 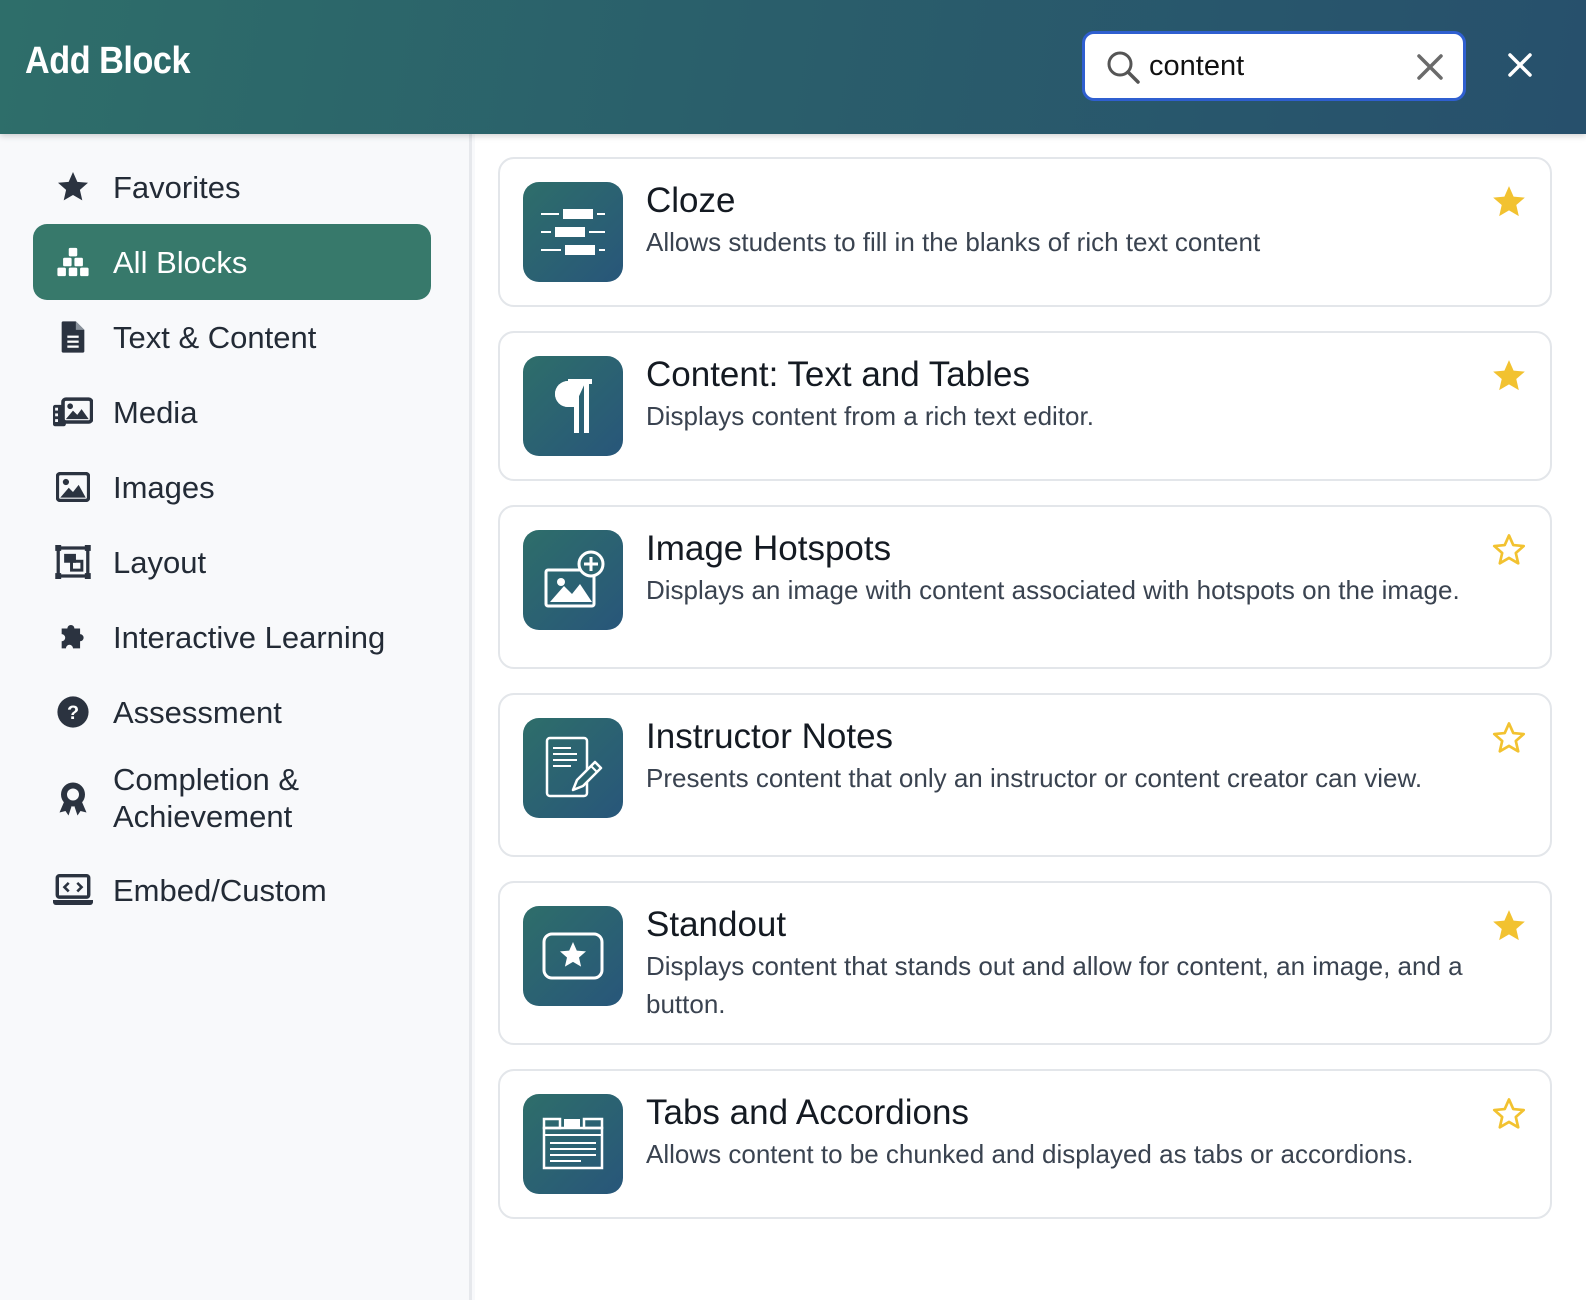 I want to click on sidebar-item-interactive-learning: Interactive Learning, so click(x=232, y=637).